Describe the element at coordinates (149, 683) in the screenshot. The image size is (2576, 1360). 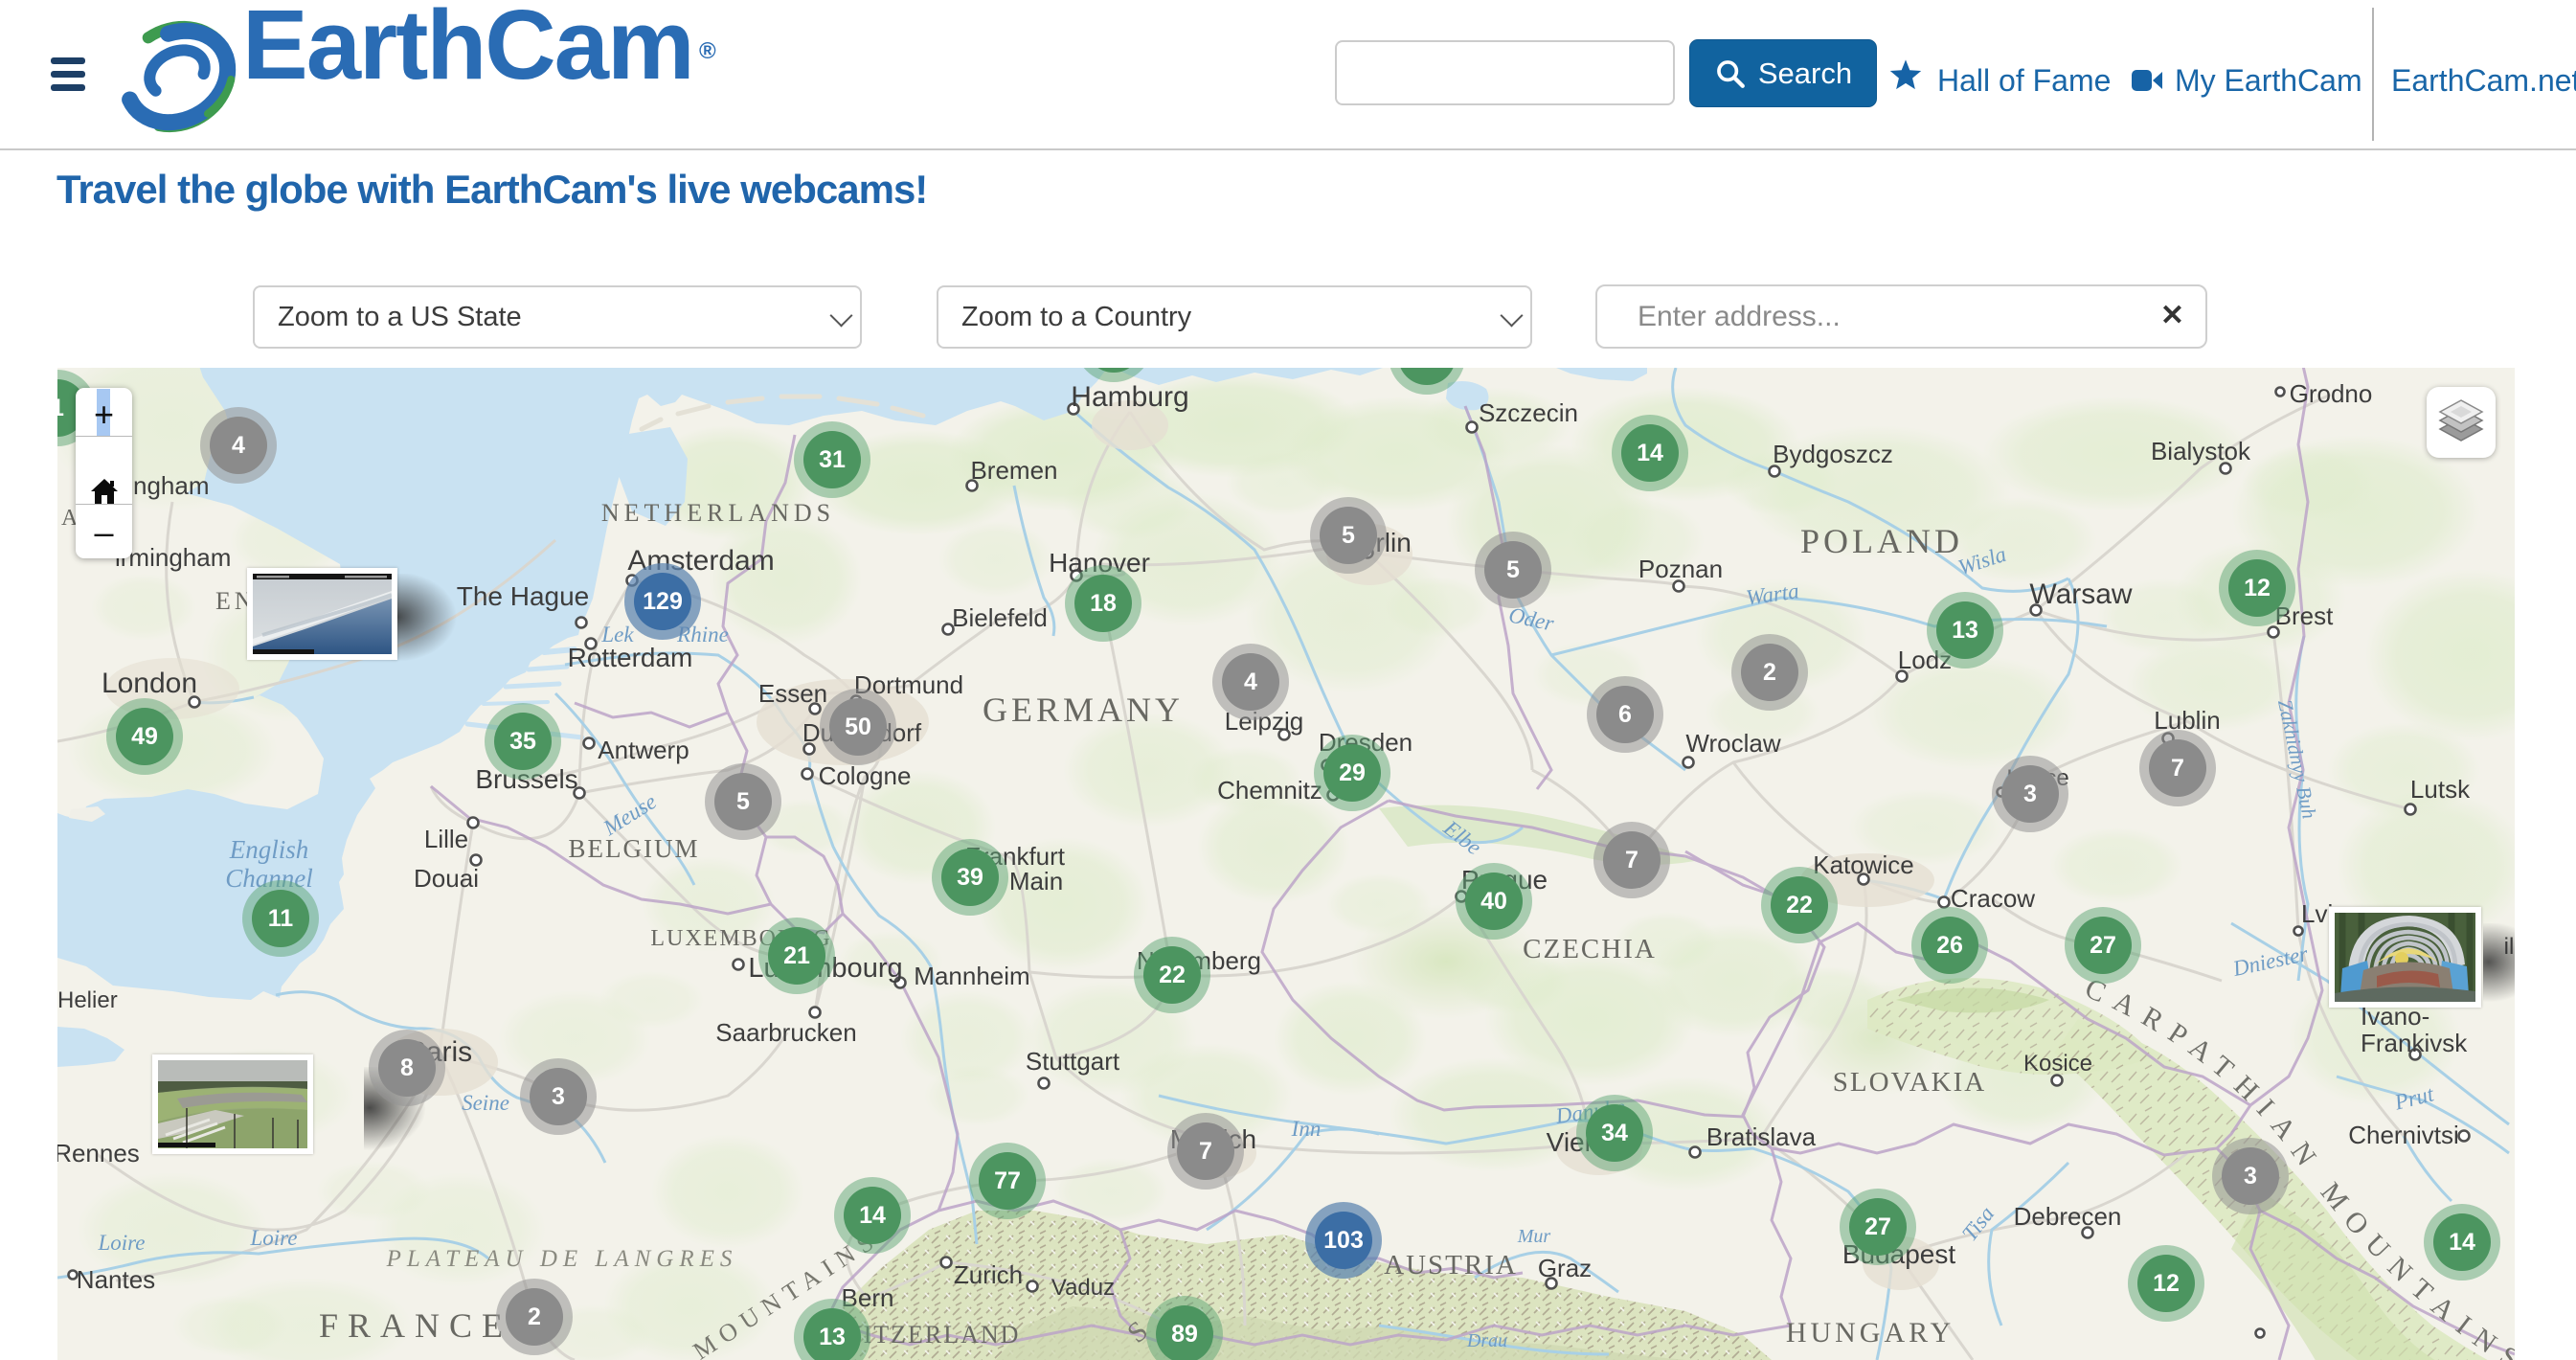
I see `svg-text: London` at that location.